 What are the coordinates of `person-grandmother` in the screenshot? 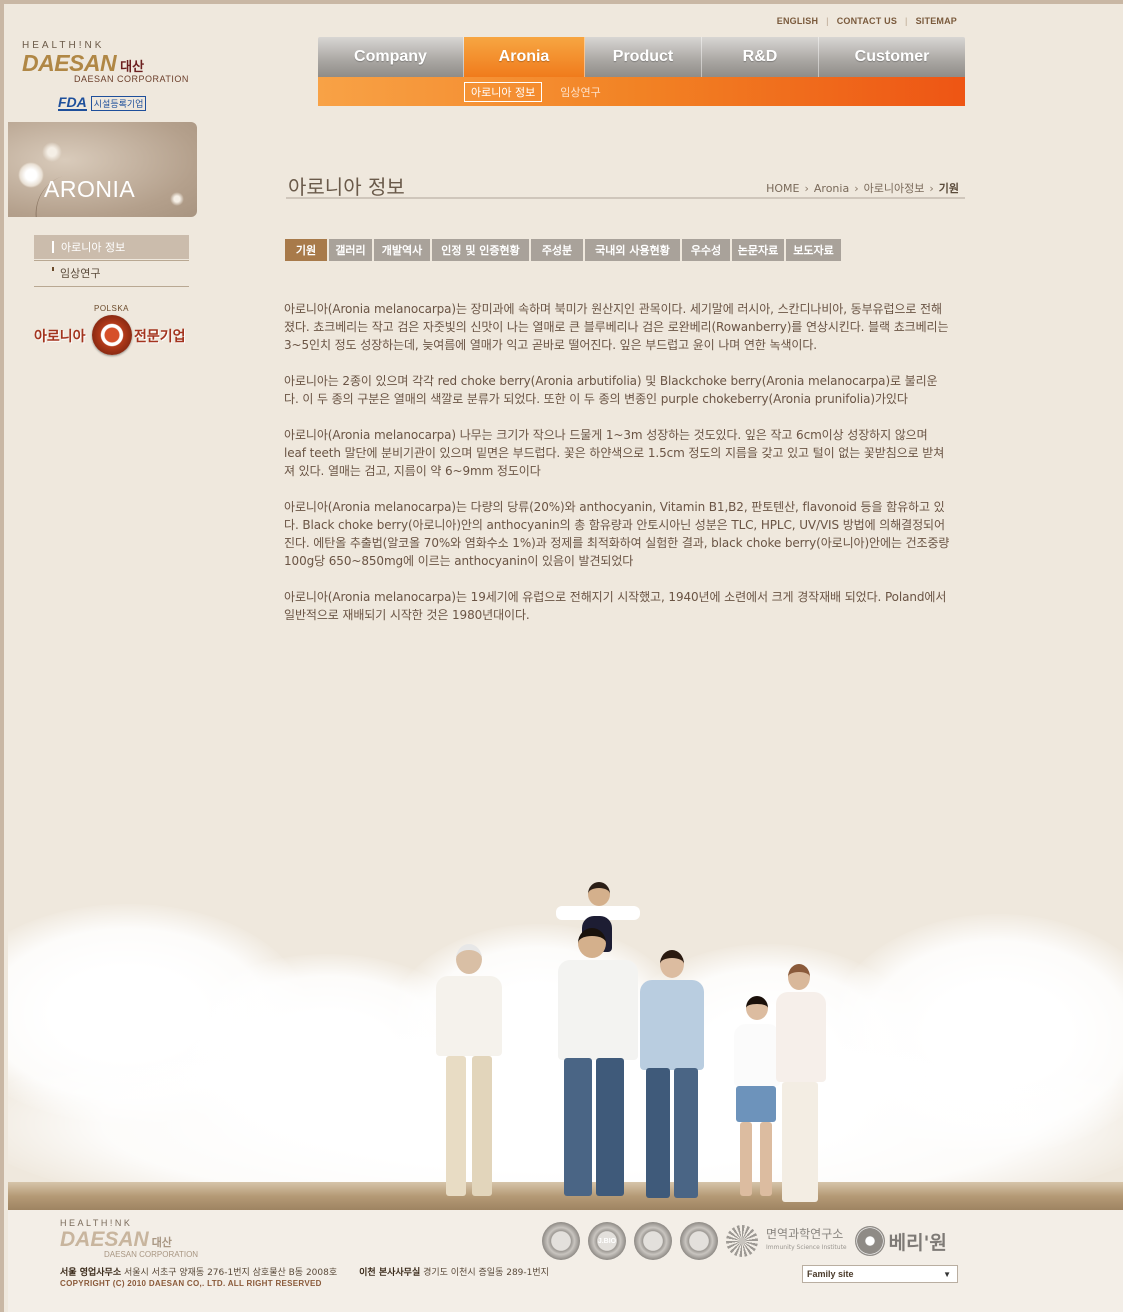 It's located at (800, 1084).